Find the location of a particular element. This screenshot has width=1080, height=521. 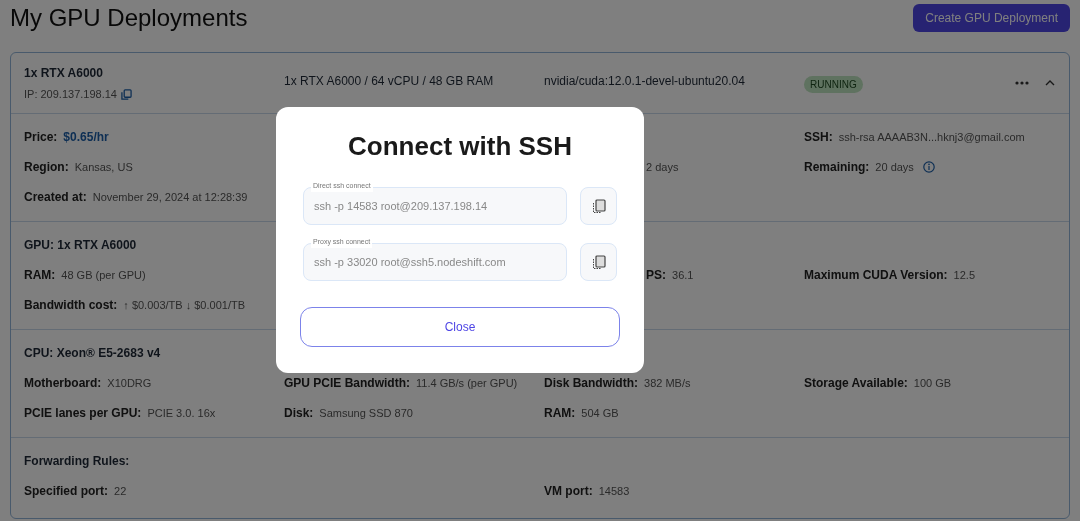

field-label: PS: is located at coordinates (656, 275).